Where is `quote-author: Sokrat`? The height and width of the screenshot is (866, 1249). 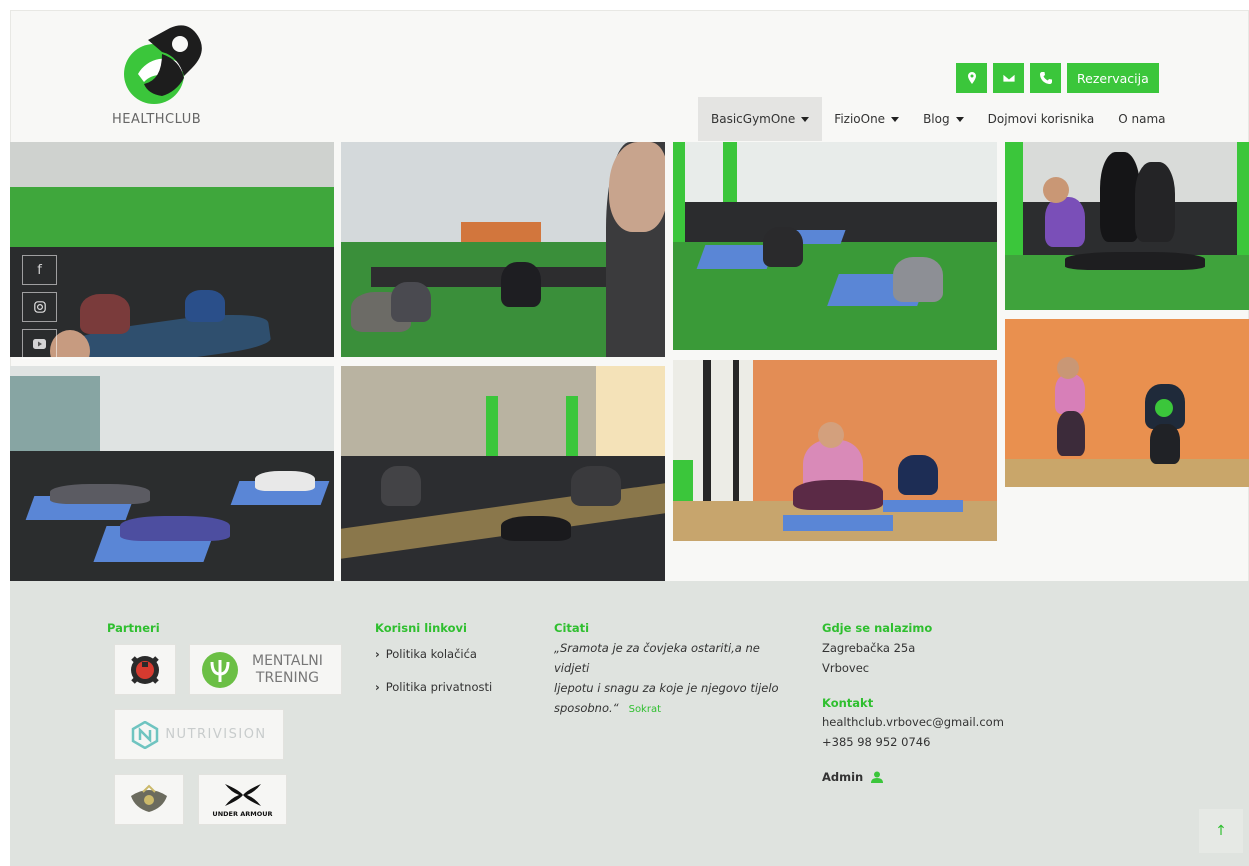 quote-author: Sokrat is located at coordinates (645, 709).